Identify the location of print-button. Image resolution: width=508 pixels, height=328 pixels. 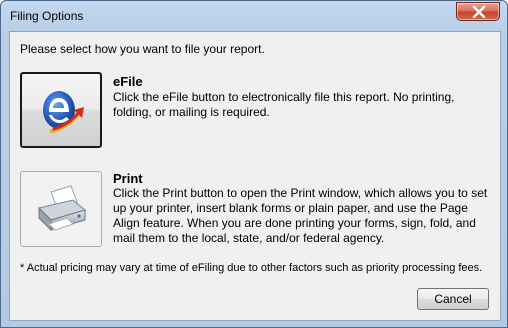
(61, 209).